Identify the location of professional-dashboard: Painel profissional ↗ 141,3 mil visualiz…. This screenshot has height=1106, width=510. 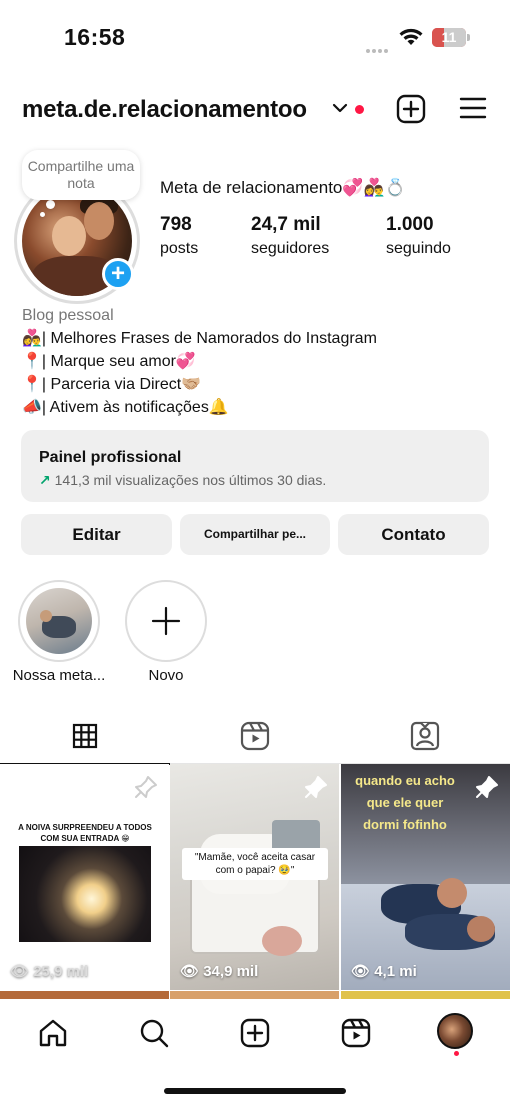
(255, 466).